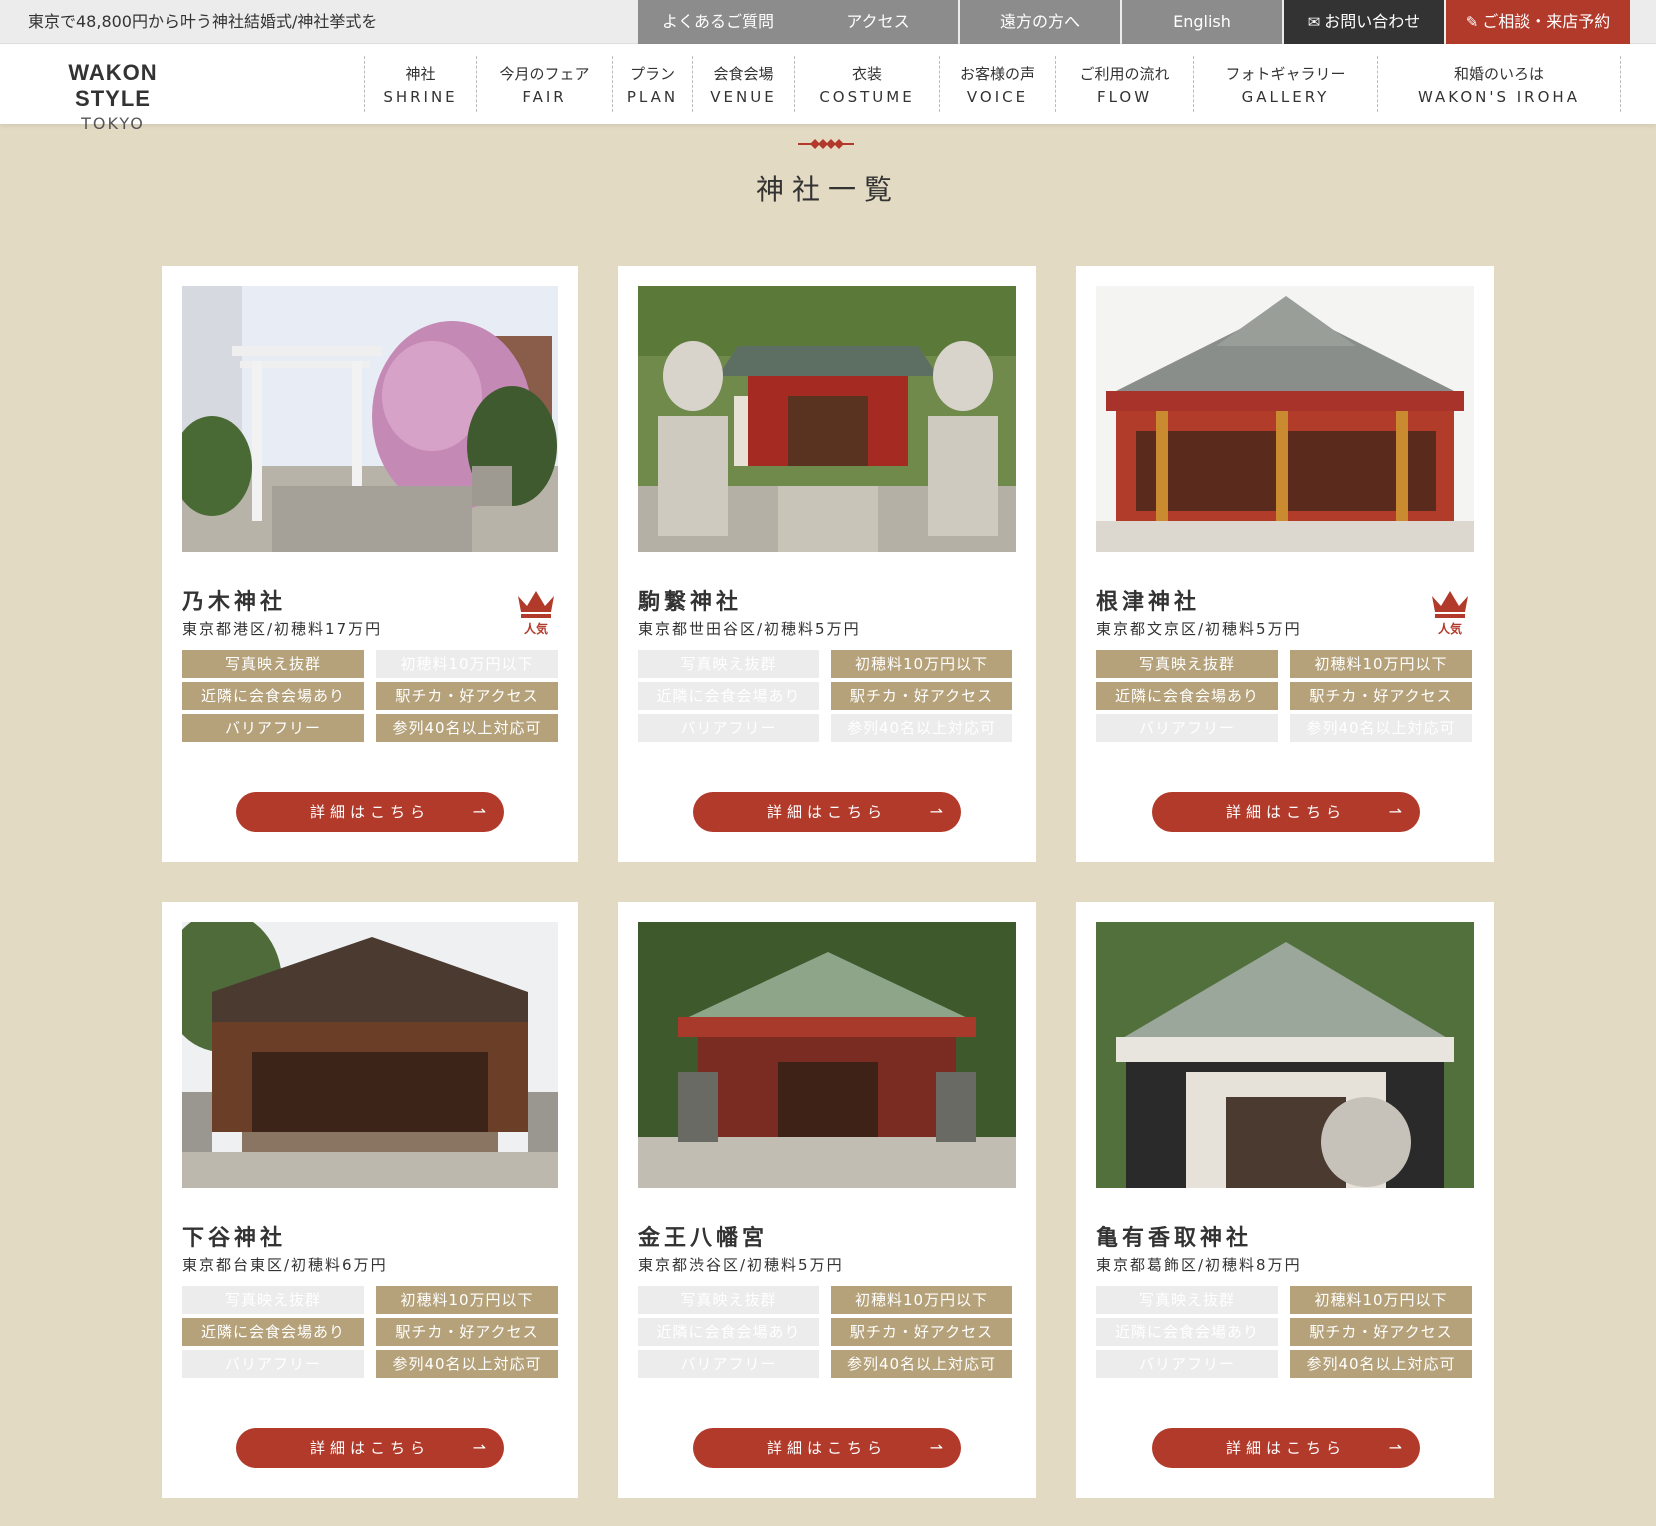  What do you see at coordinates (1202, 22) in the screenshot?
I see `english-link: English` at bounding box center [1202, 22].